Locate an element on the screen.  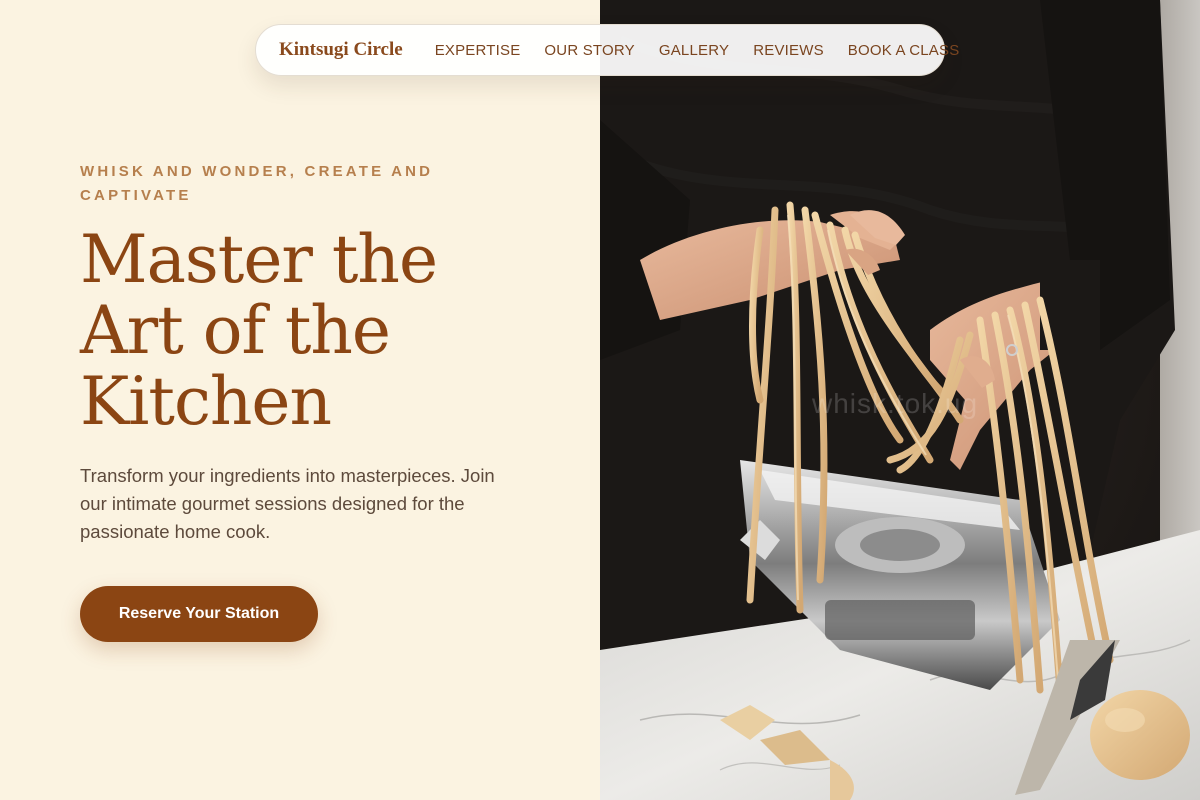
nav-link-book-a-class: BOOK A CLASS is located at coordinates (904, 50).